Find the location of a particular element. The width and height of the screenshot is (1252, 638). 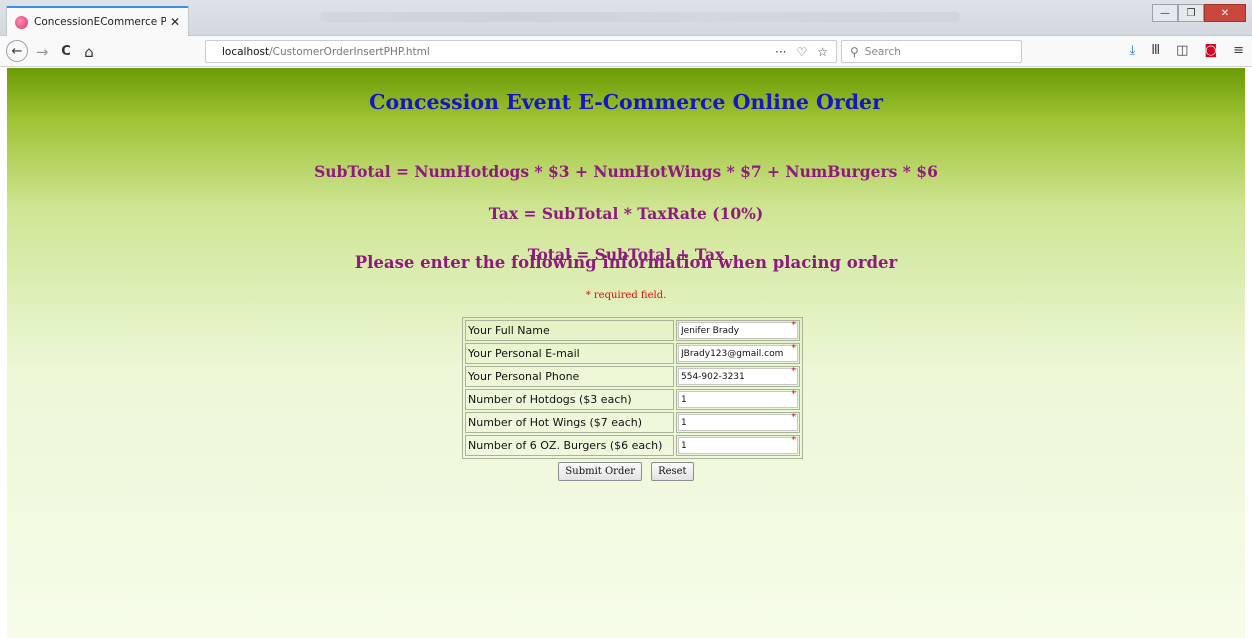

tab-title: ConcessionECommerce Project is located at coordinates (100, 22).